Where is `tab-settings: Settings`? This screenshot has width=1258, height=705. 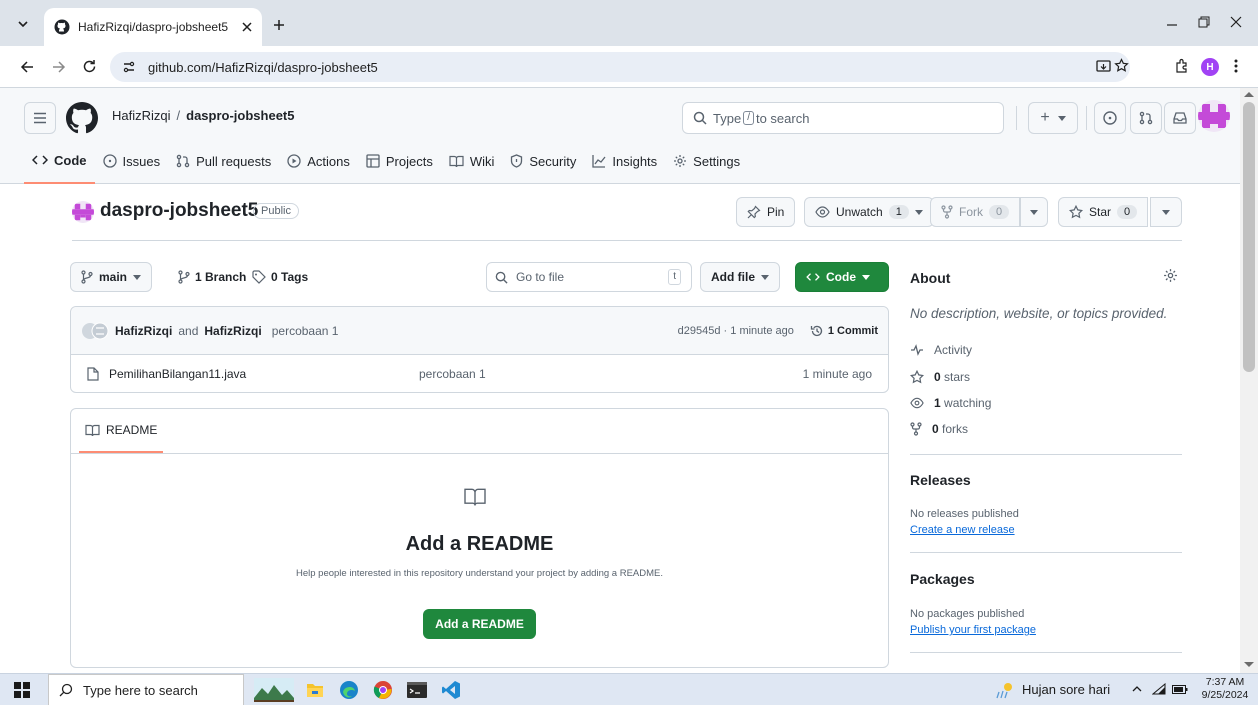 tab-settings: Settings is located at coordinates (706, 161).